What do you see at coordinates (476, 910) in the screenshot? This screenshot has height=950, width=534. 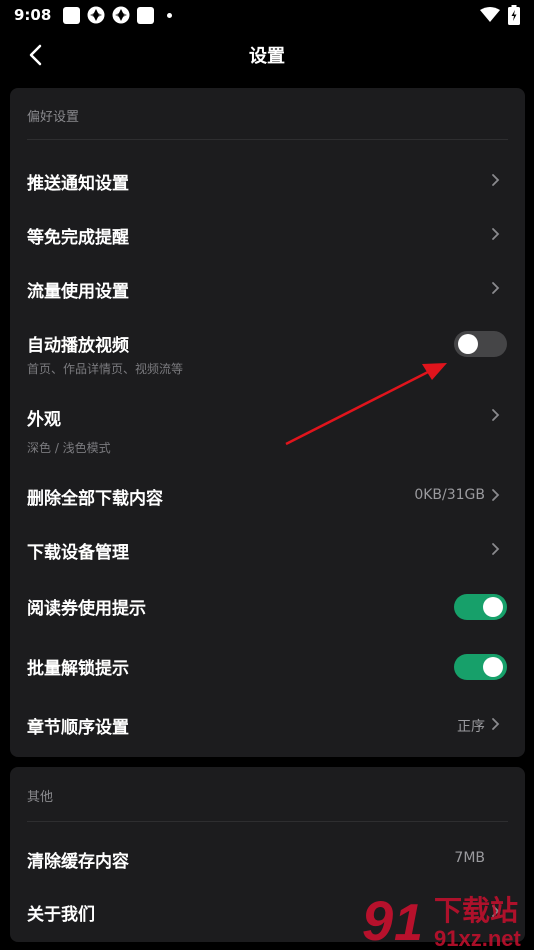 I see `svg-text: 下载站` at bounding box center [476, 910].